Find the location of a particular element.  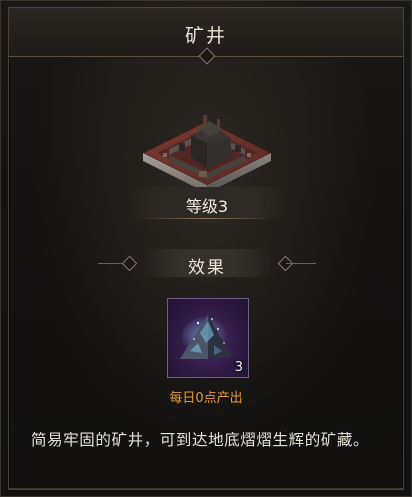

effect-divider-right is located at coordinates (301, 263).